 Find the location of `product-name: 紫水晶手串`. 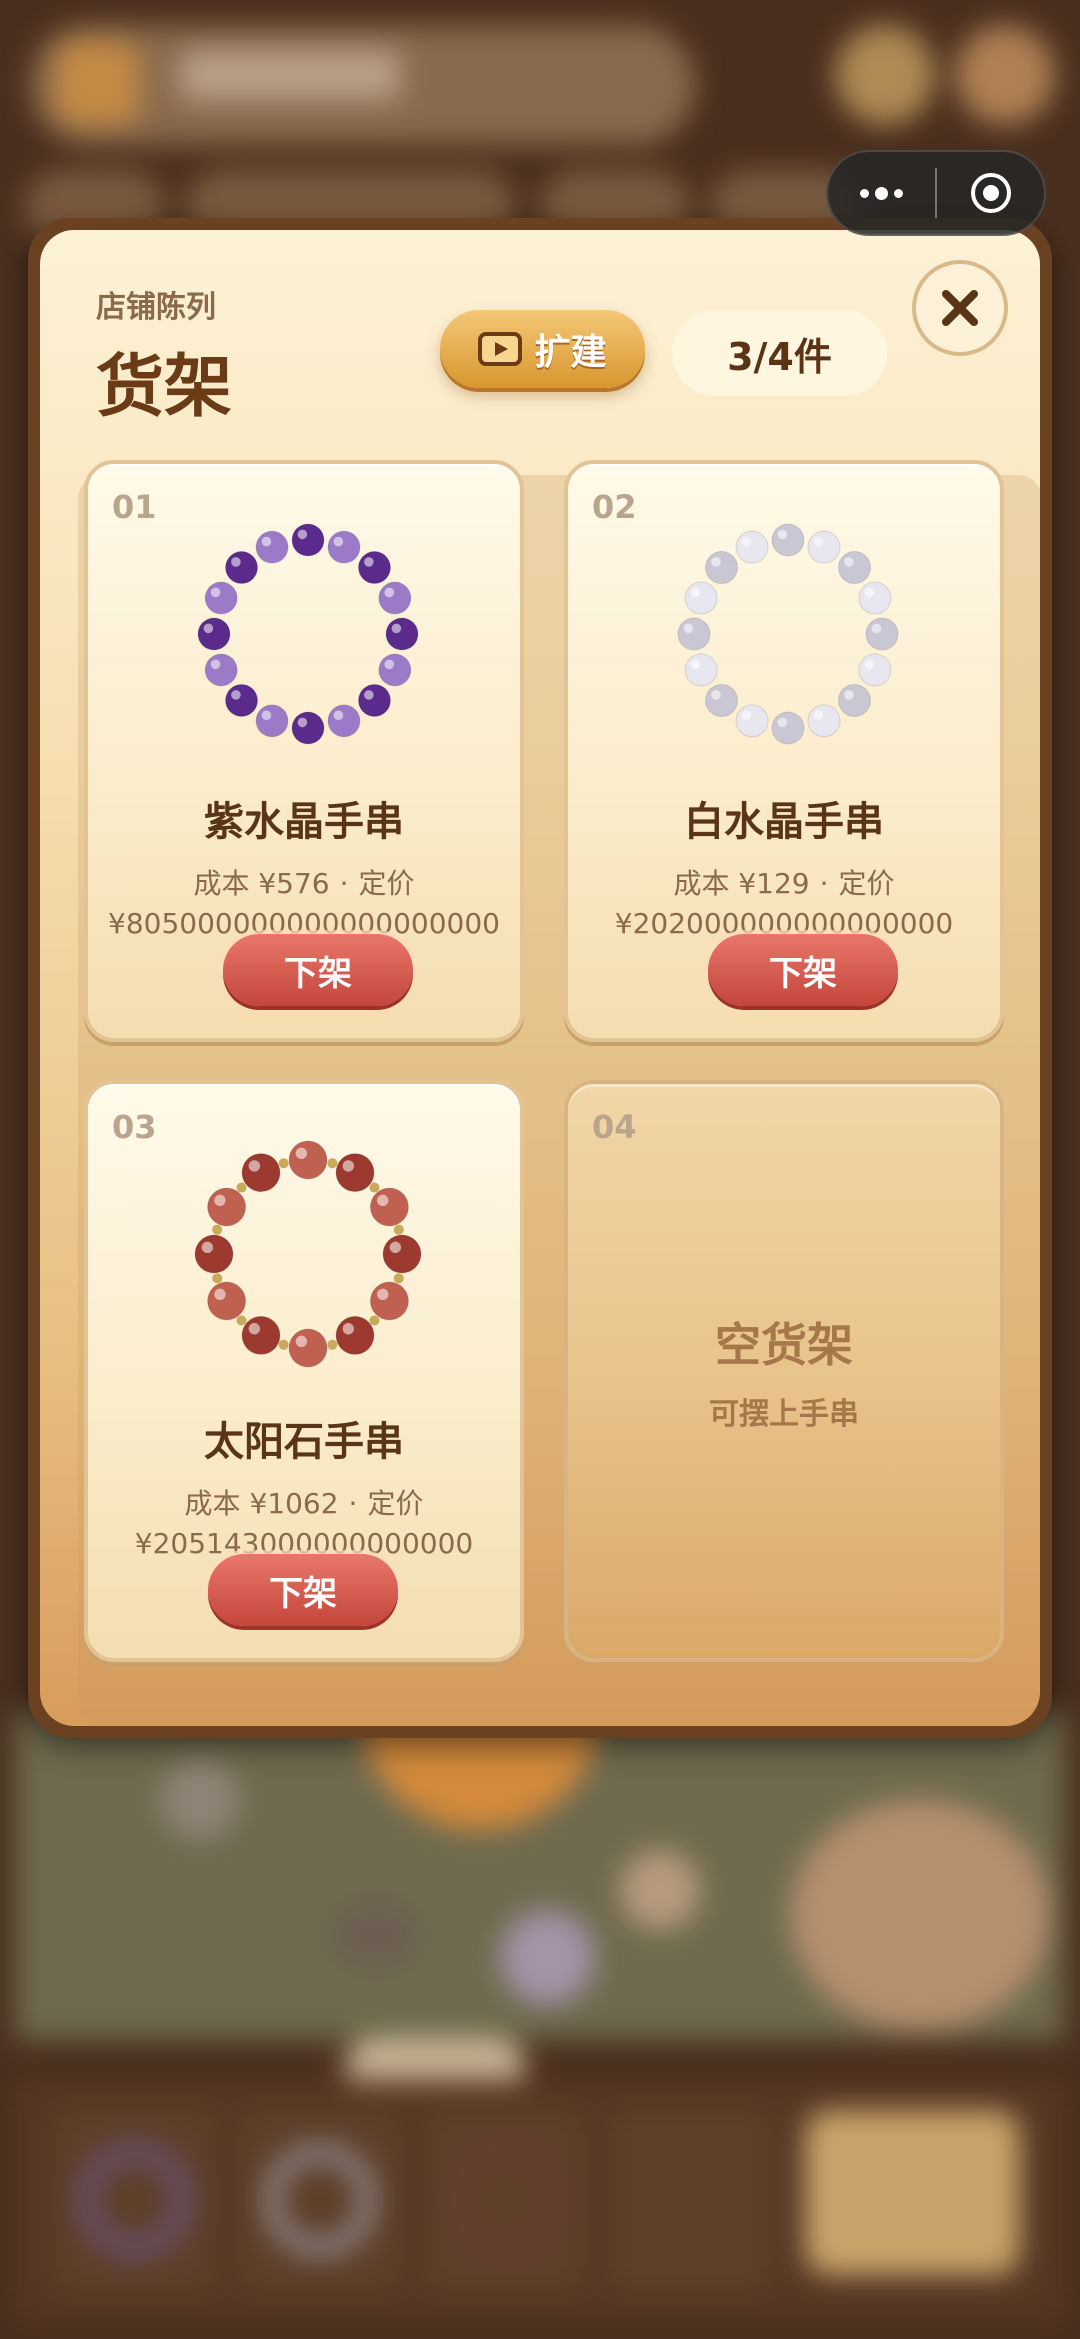

product-name: 紫水晶手串 is located at coordinates (304, 822).